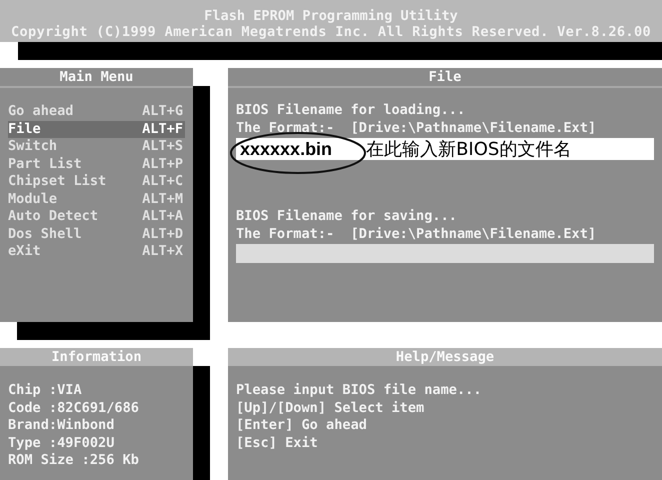  I want to click on panel-title: Main Menu, so click(96, 78).